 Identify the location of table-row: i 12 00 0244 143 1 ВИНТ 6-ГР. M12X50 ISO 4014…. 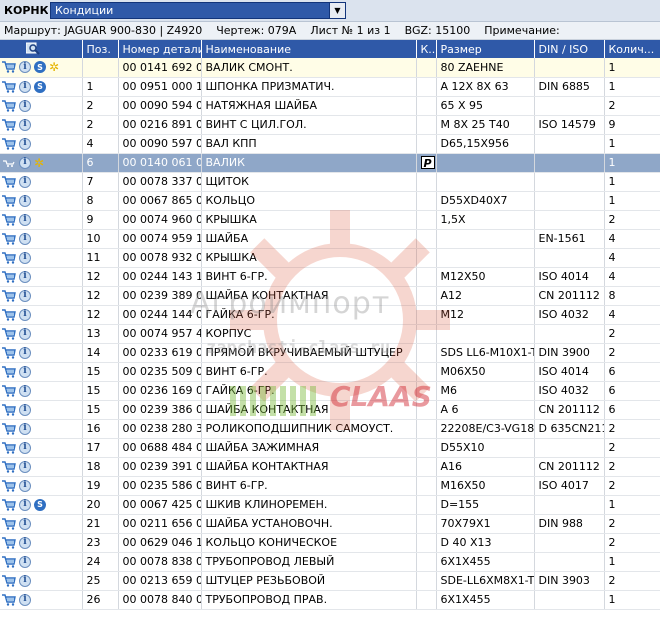
(330, 277).